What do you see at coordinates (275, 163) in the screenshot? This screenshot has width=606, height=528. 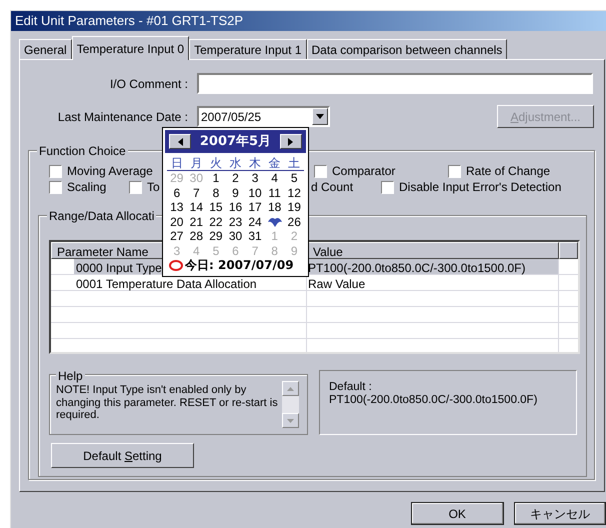 I see `weekday-label: 金` at bounding box center [275, 163].